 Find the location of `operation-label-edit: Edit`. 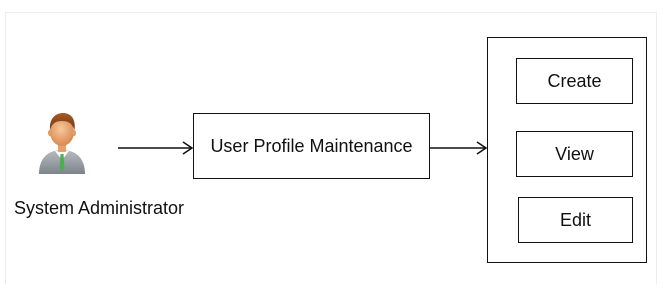

operation-label-edit: Edit is located at coordinates (575, 219).